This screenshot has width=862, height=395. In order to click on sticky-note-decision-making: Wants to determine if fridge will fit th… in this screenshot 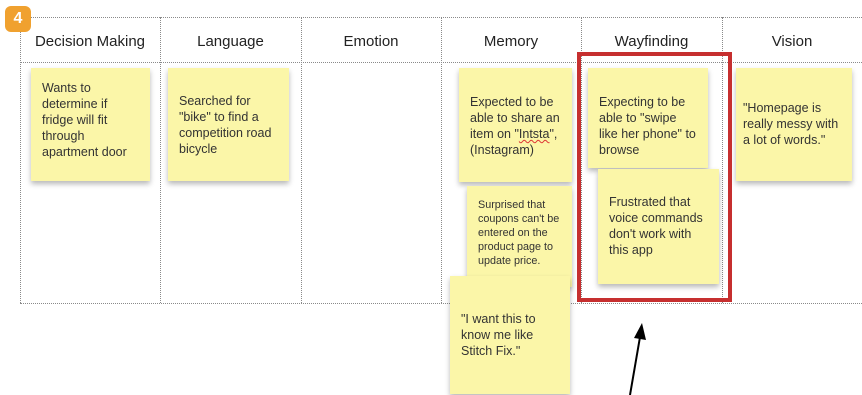, I will do `click(90, 124)`.